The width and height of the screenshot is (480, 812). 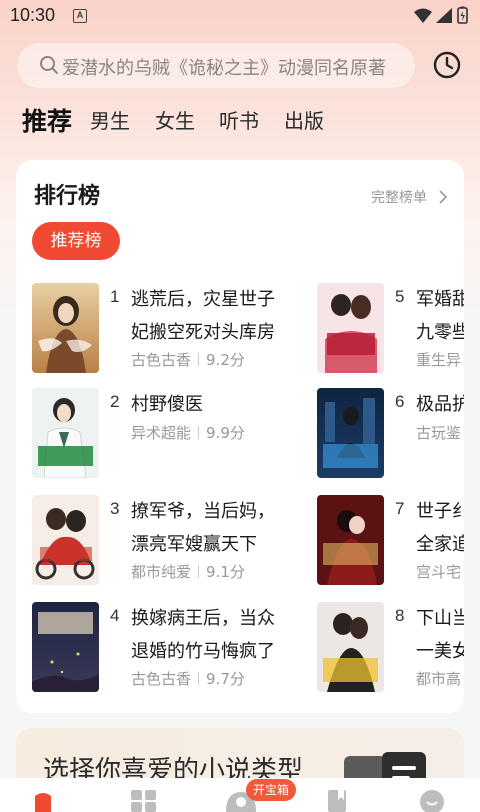 I want to click on book-title: 世子纟 全家追, so click(x=440, y=528).